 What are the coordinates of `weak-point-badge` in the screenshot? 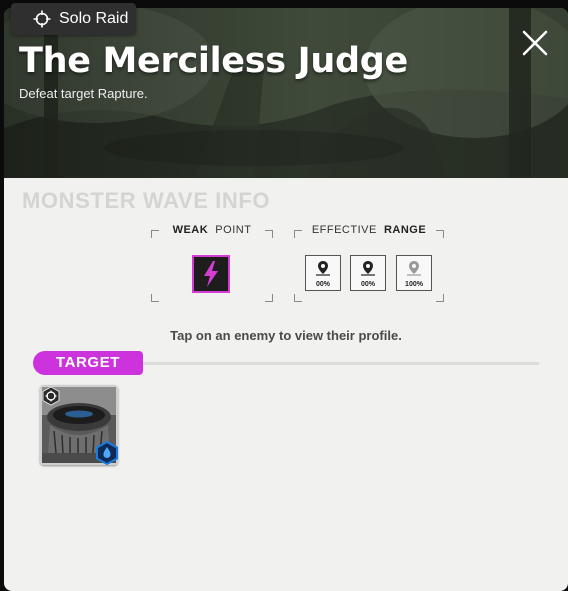 It's located at (211, 274).